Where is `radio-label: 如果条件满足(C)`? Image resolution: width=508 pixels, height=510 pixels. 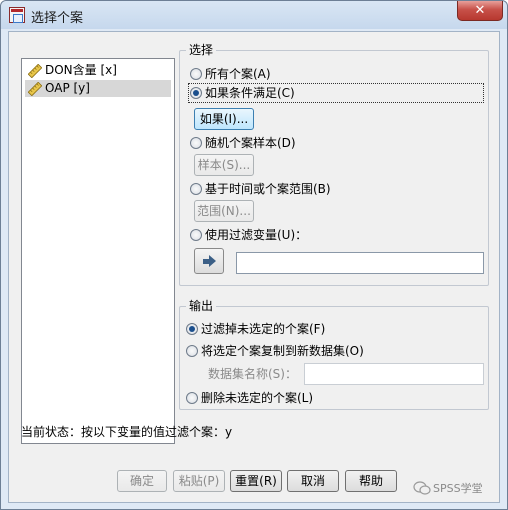 radio-label: 如果条件满足(C) is located at coordinates (250, 93).